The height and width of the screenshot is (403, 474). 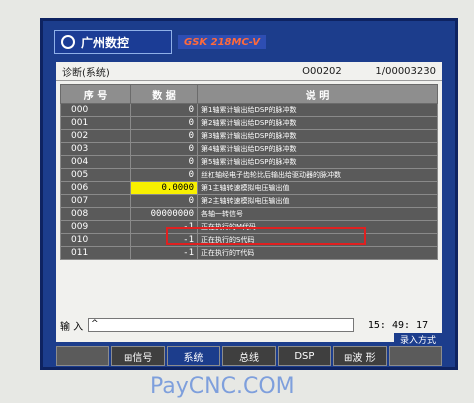 I want to click on row-value: 00000000, so click(x=164, y=214).